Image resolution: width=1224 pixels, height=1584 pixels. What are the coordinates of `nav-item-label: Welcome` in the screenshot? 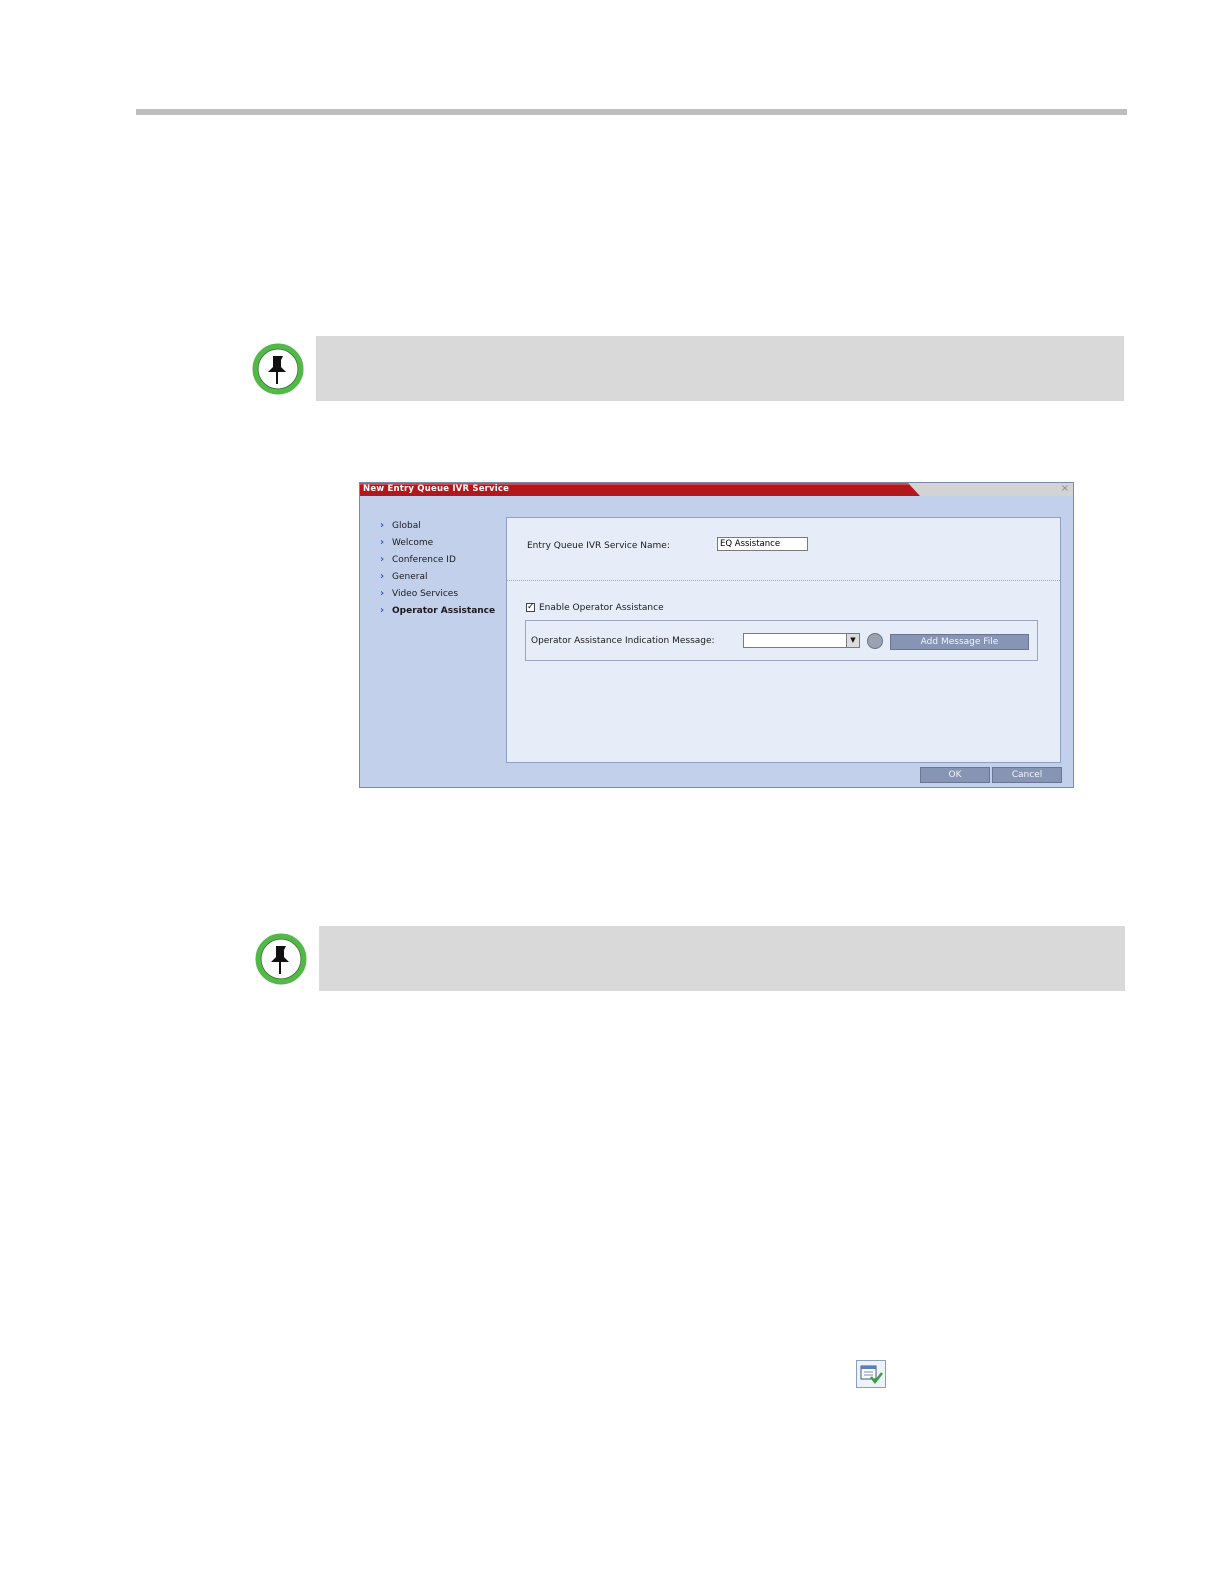 It's located at (413, 543).